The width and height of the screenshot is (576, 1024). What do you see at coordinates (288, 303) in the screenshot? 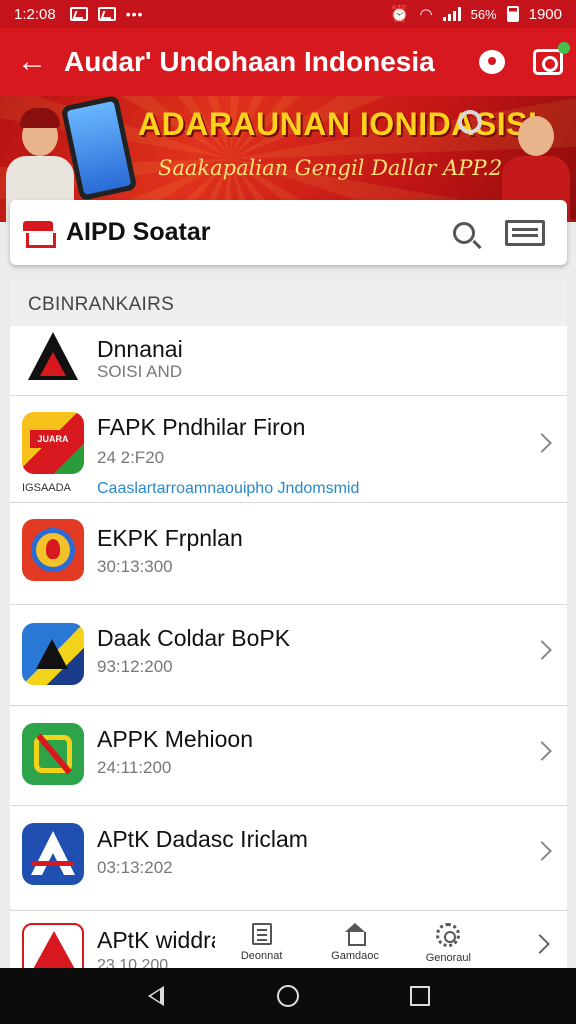
I see `section-header: CBINRANKAIRS` at bounding box center [288, 303].